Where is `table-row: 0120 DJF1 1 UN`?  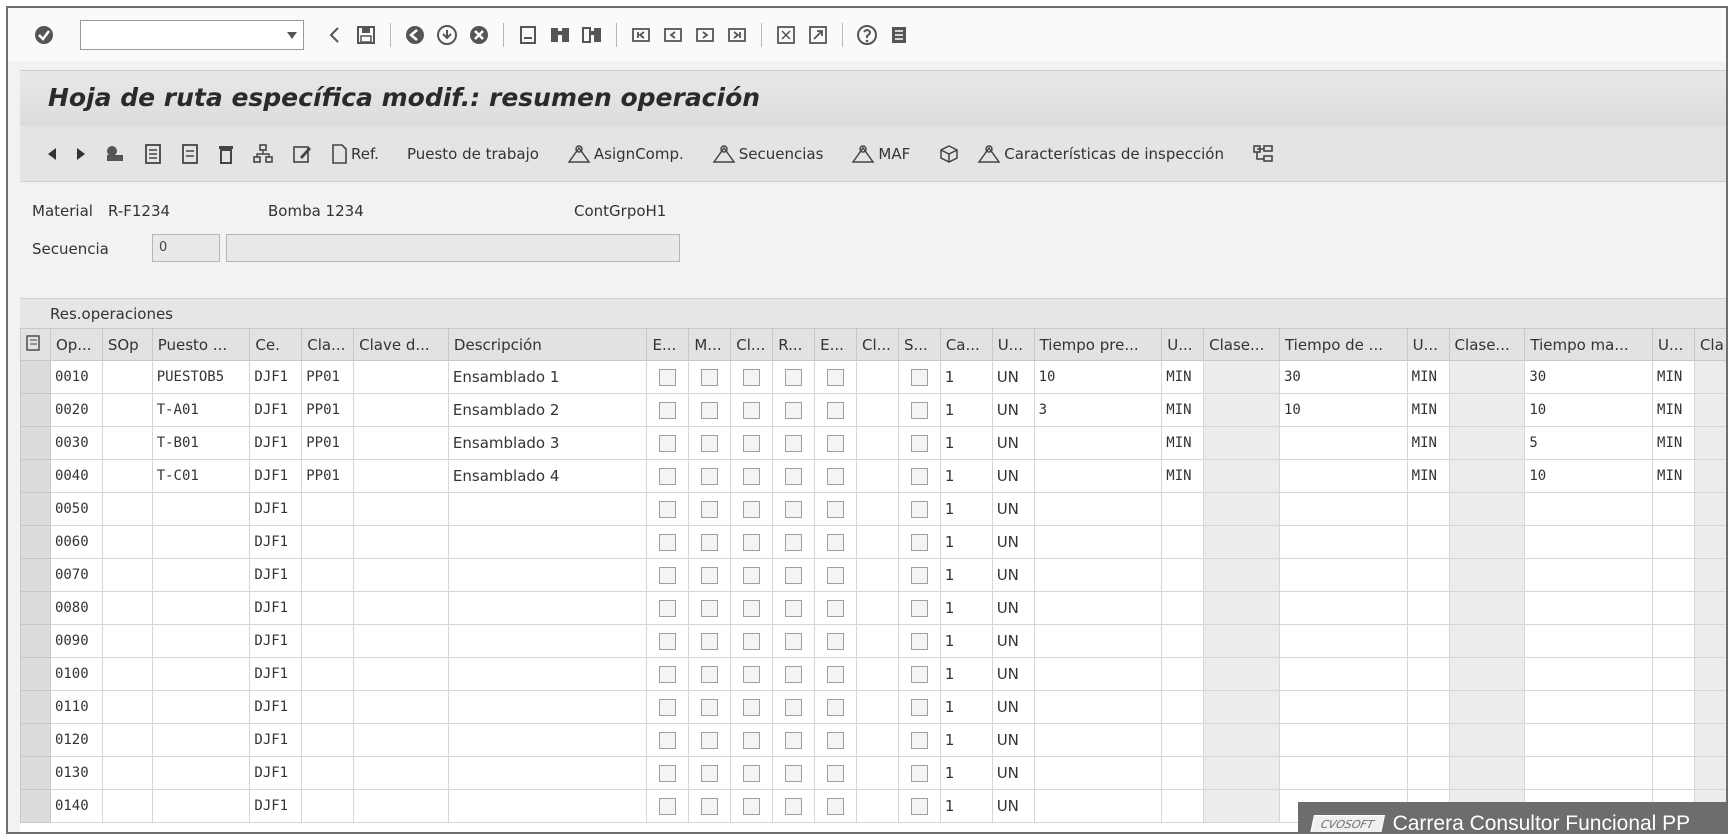
table-row: 0120 DJF1 1 UN is located at coordinates (873, 740).